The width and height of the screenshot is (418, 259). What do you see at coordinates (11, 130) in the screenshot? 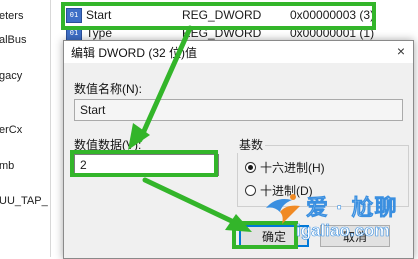
I see `tree-item: erCx` at bounding box center [11, 130].